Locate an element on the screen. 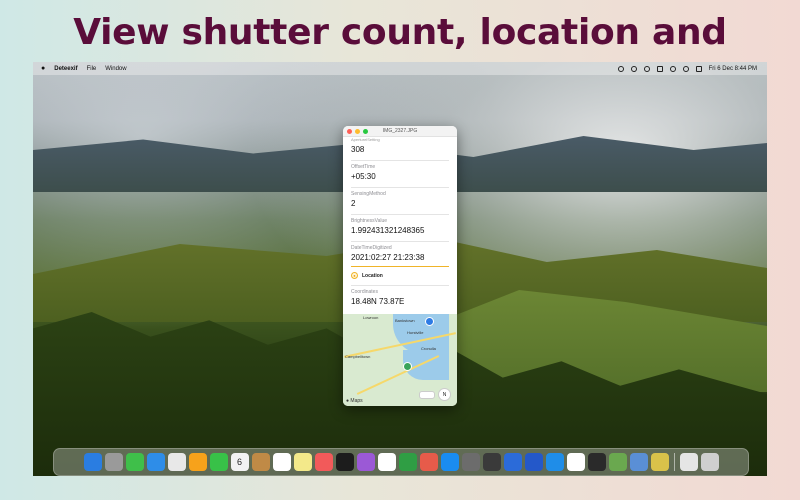 This screenshot has width=800, height=500. maps-icon is located at coordinates (176, 462).